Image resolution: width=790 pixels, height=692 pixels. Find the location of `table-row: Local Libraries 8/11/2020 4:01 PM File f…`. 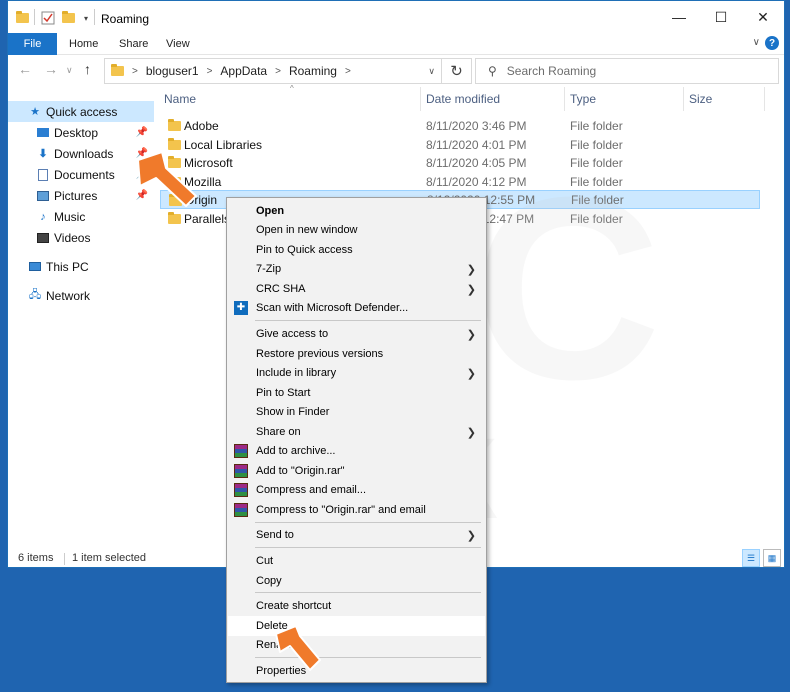

table-row: Local Libraries 8/11/2020 4:01 PM File f… is located at coordinates (460, 144).